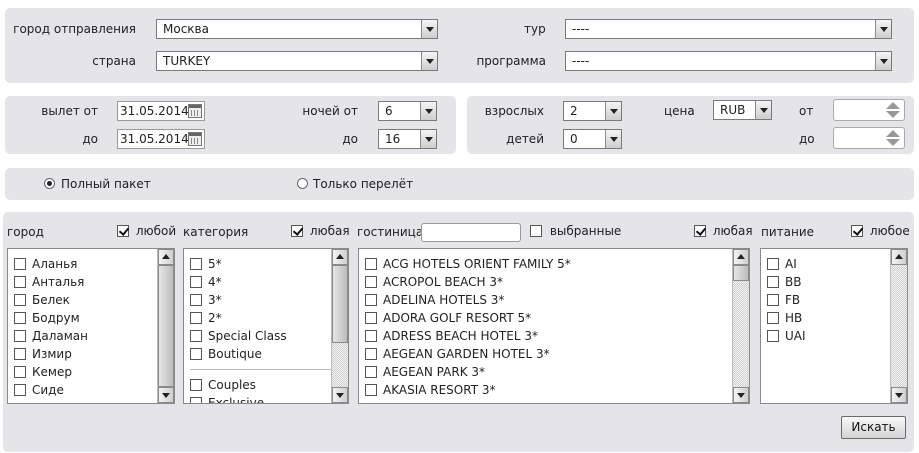 The image size is (919, 453). Describe the element at coordinates (873, 427) in the screenshot. I see `search-button: Искать` at that location.